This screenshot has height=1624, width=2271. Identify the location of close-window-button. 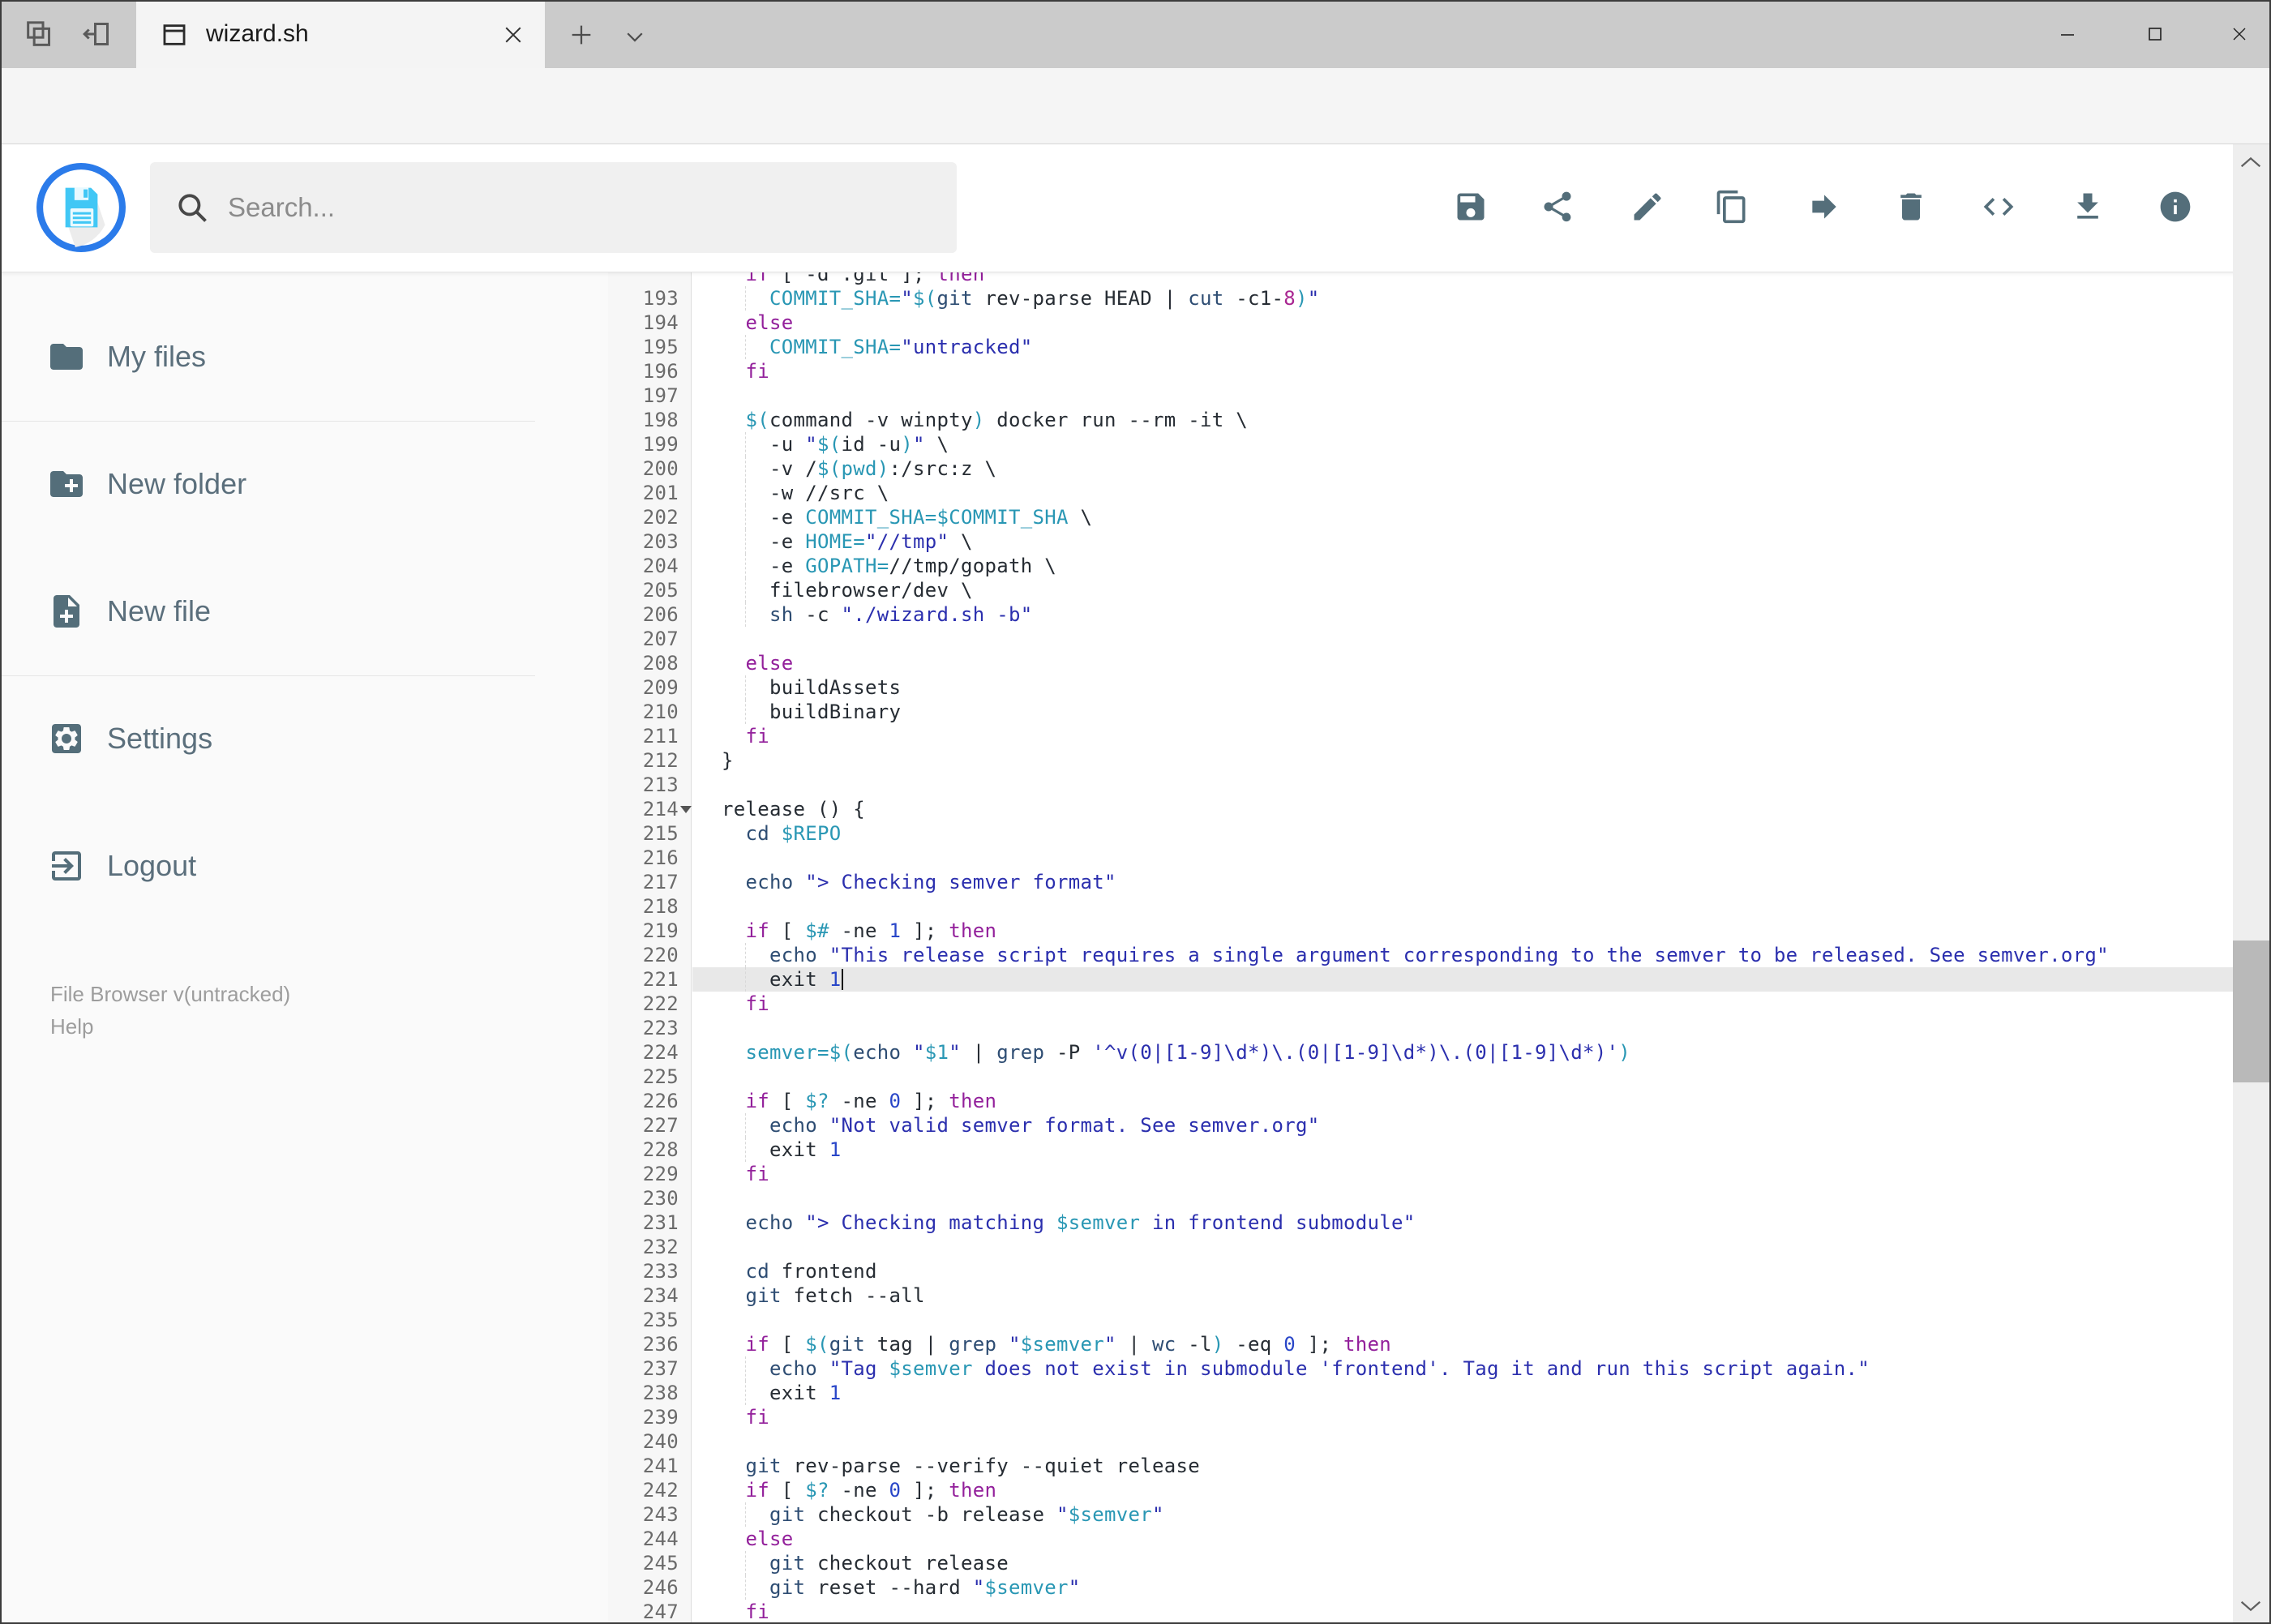
(2235, 34).